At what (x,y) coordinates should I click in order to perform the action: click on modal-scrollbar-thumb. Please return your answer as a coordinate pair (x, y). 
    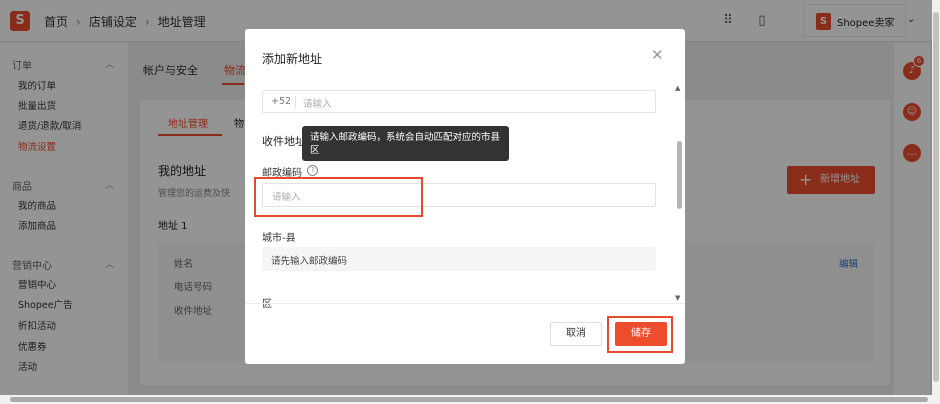
    Looking at the image, I should click on (679, 175).